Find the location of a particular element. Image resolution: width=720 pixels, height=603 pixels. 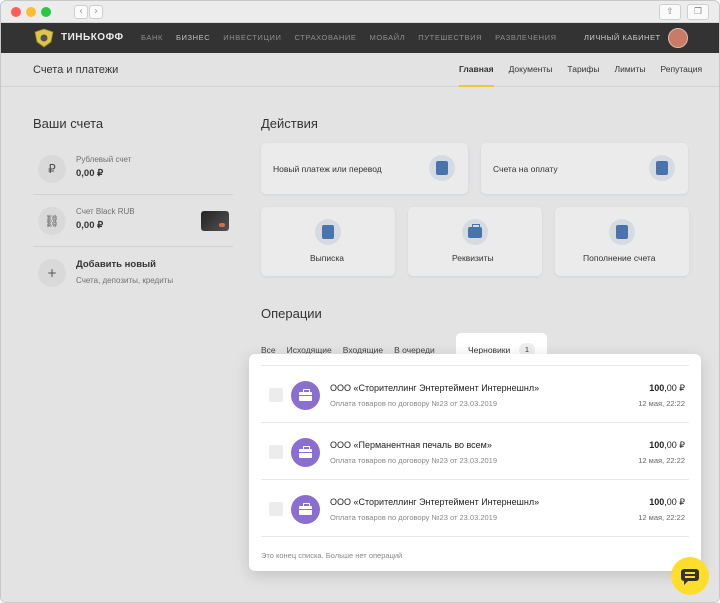

forward-icon: › is located at coordinates (96, 12).